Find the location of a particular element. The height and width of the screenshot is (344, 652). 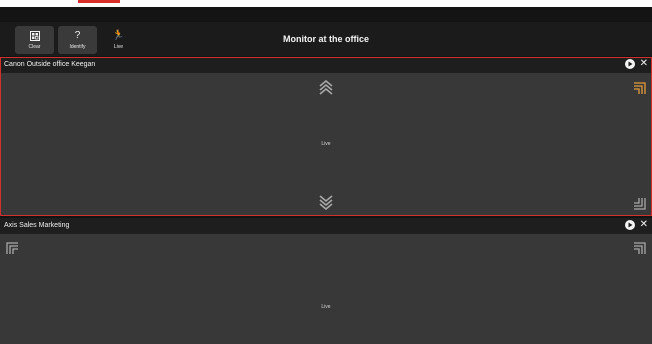

zoom-left-corner-icon is located at coordinates (12, 250).